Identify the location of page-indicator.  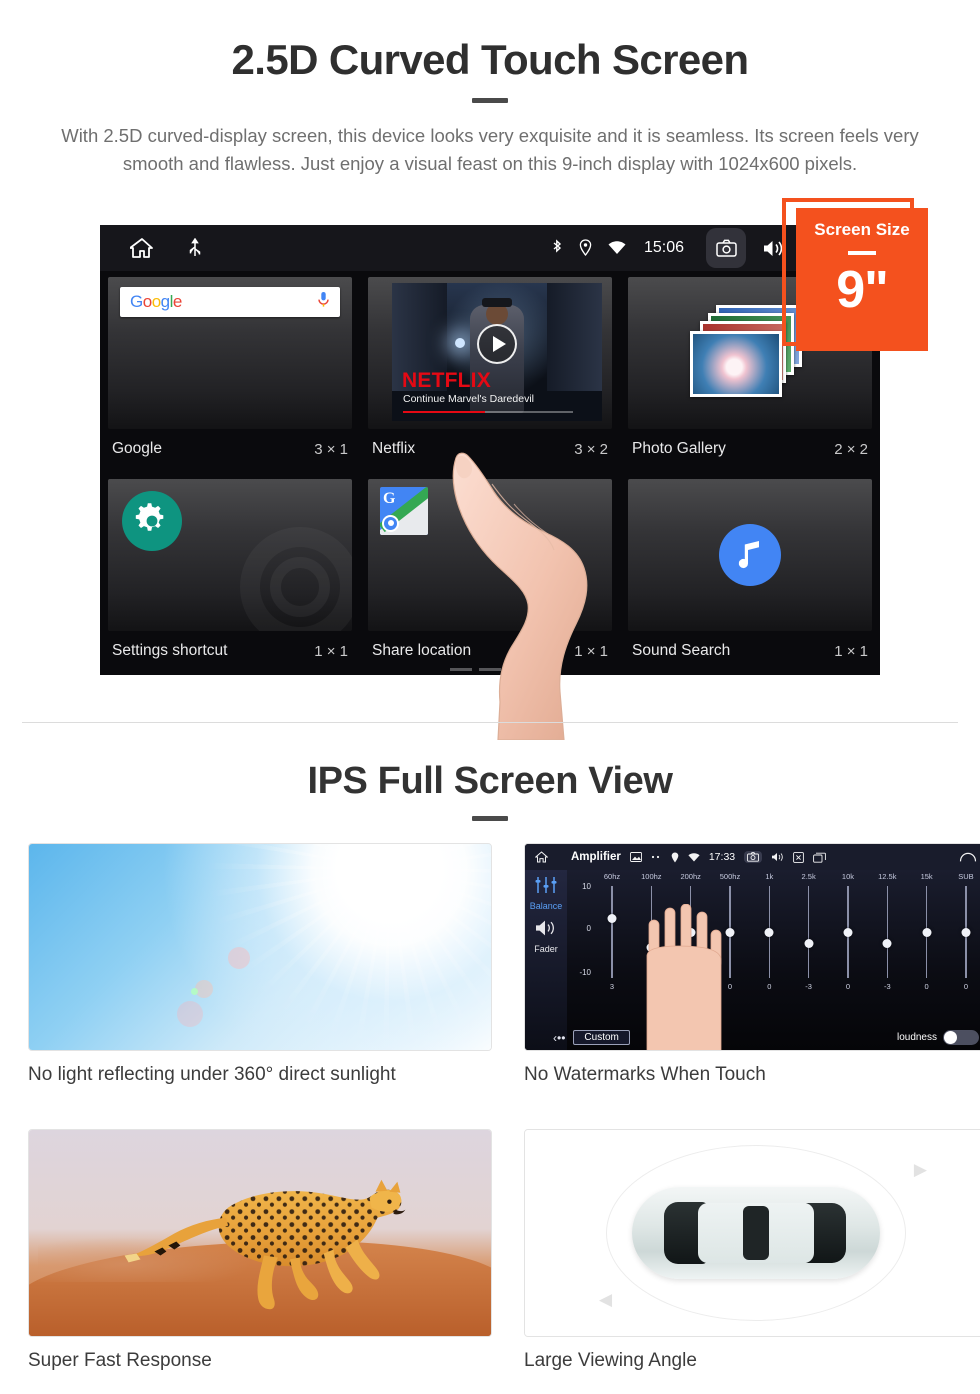
(490, 669).